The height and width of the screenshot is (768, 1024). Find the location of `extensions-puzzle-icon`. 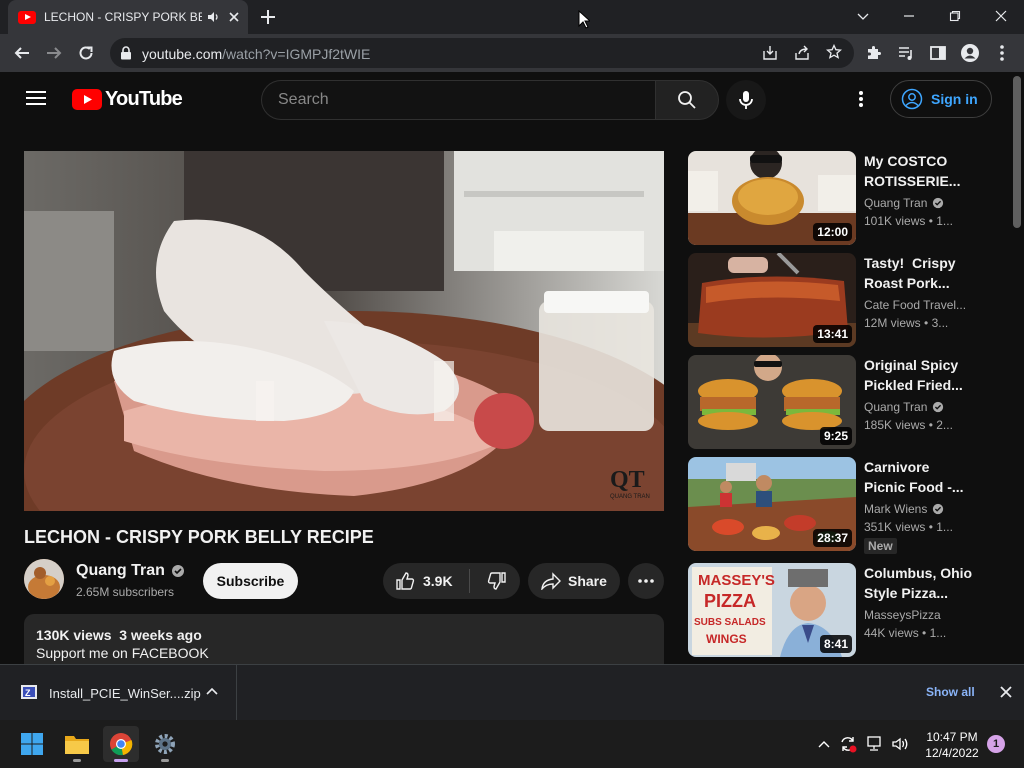

extensions-puzzle-icon is located at coordinates (874, 53).